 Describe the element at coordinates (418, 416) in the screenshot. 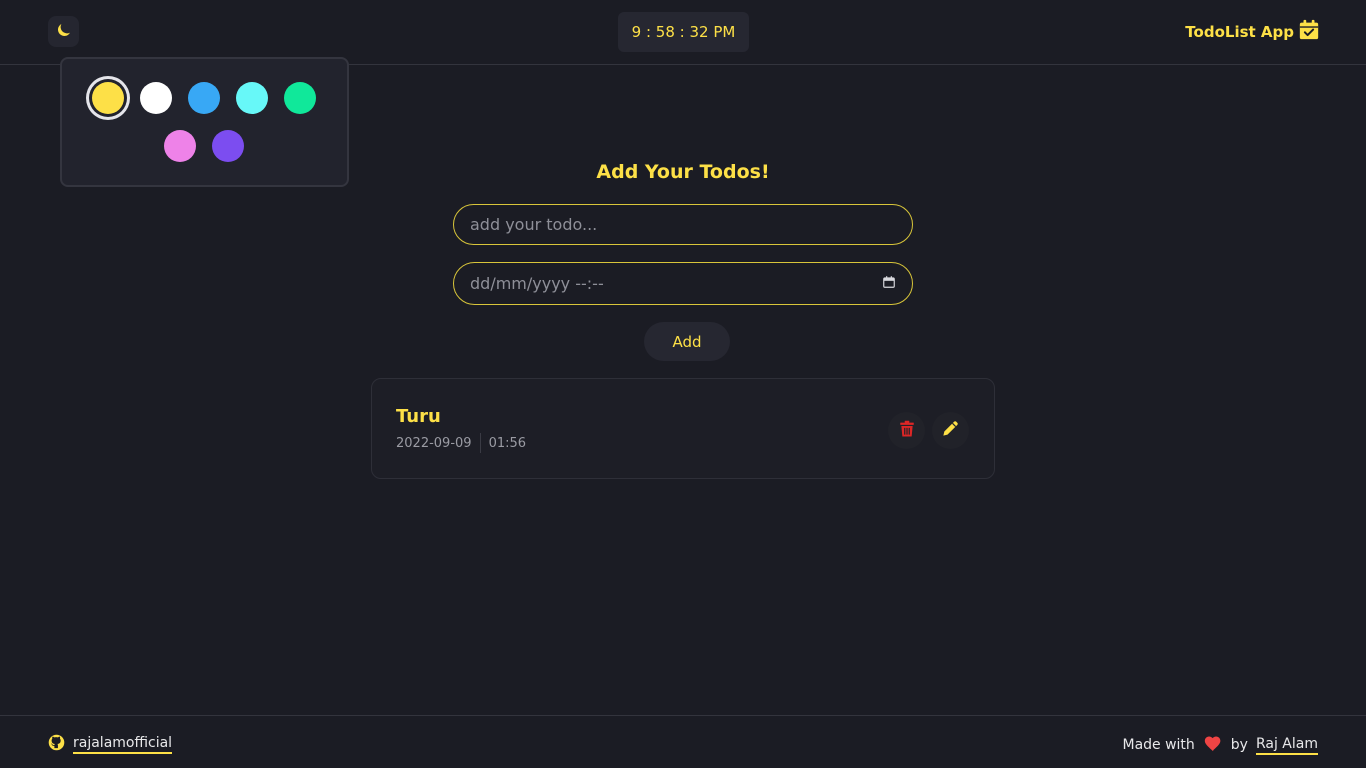

I see `todo-title: Turu` at that location.